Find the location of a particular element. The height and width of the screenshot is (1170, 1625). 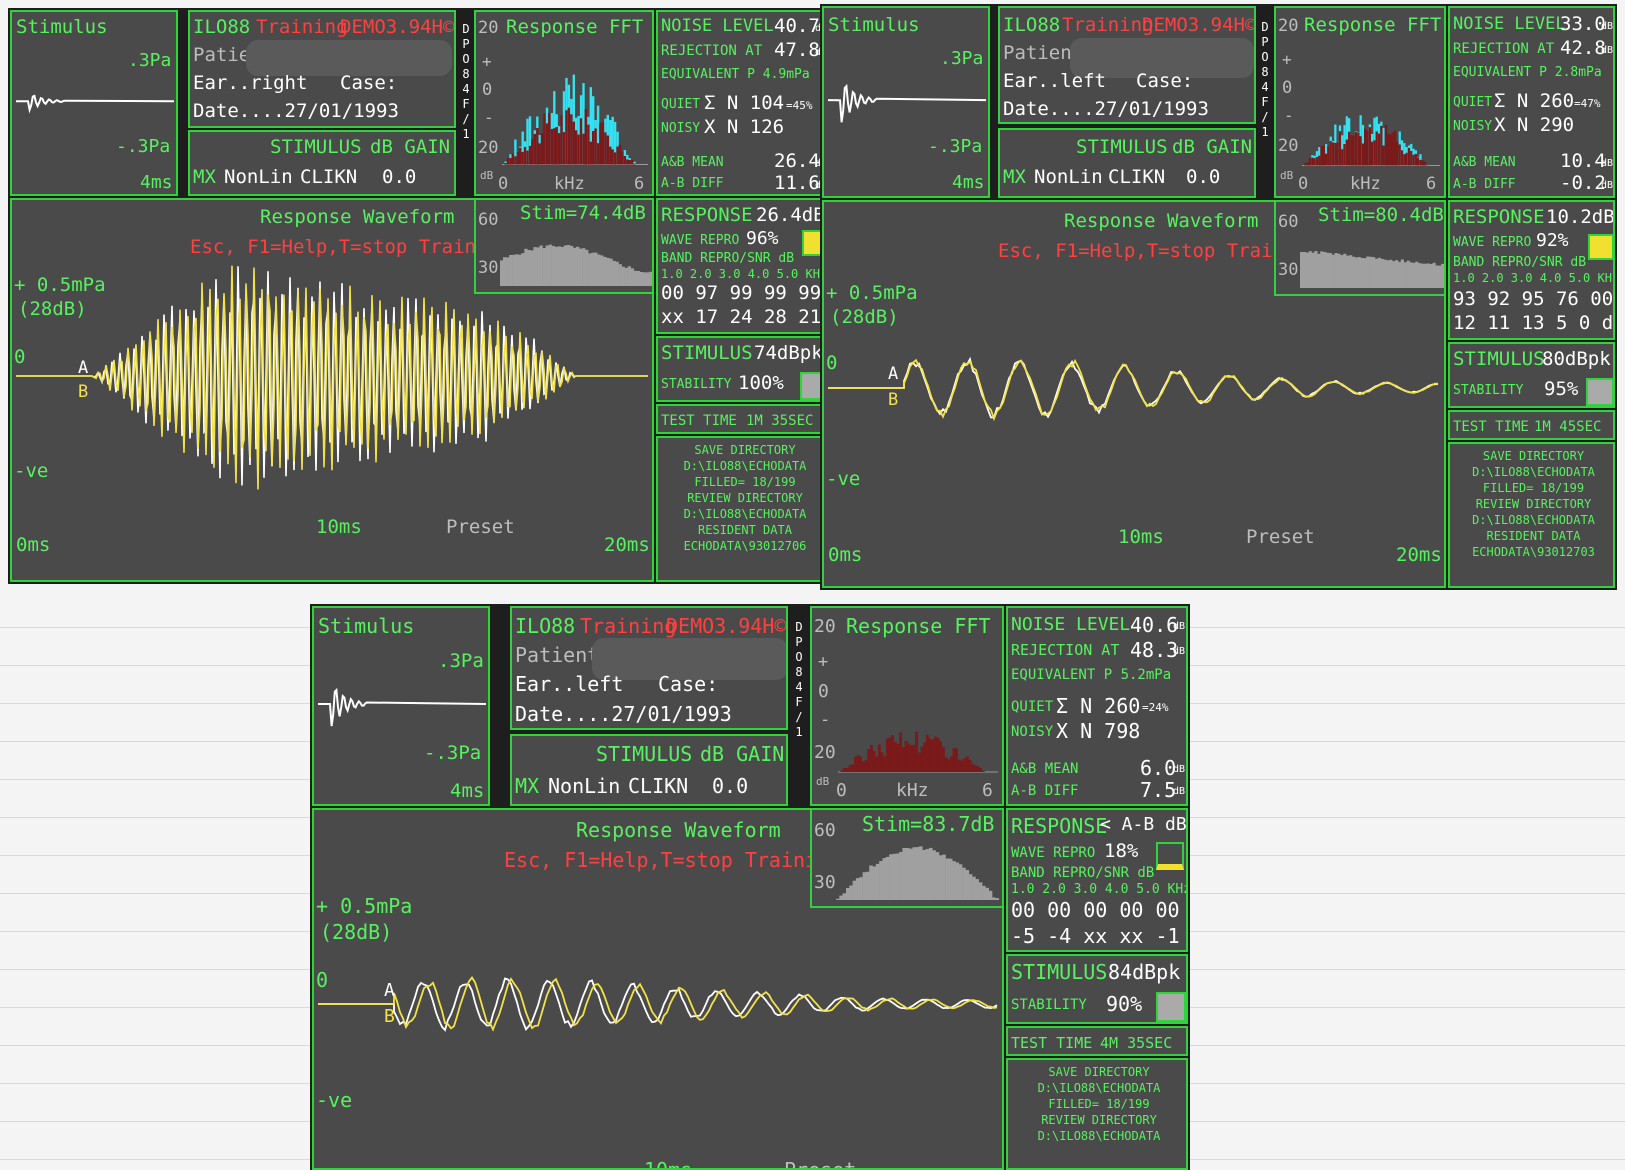

stimulus-col-label: STIMULUS is located at coordinates (644, 754).